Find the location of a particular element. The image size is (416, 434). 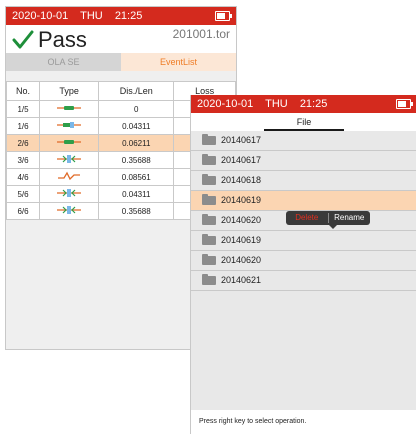

tab-file-label: File is located at coordinates (304, 122).